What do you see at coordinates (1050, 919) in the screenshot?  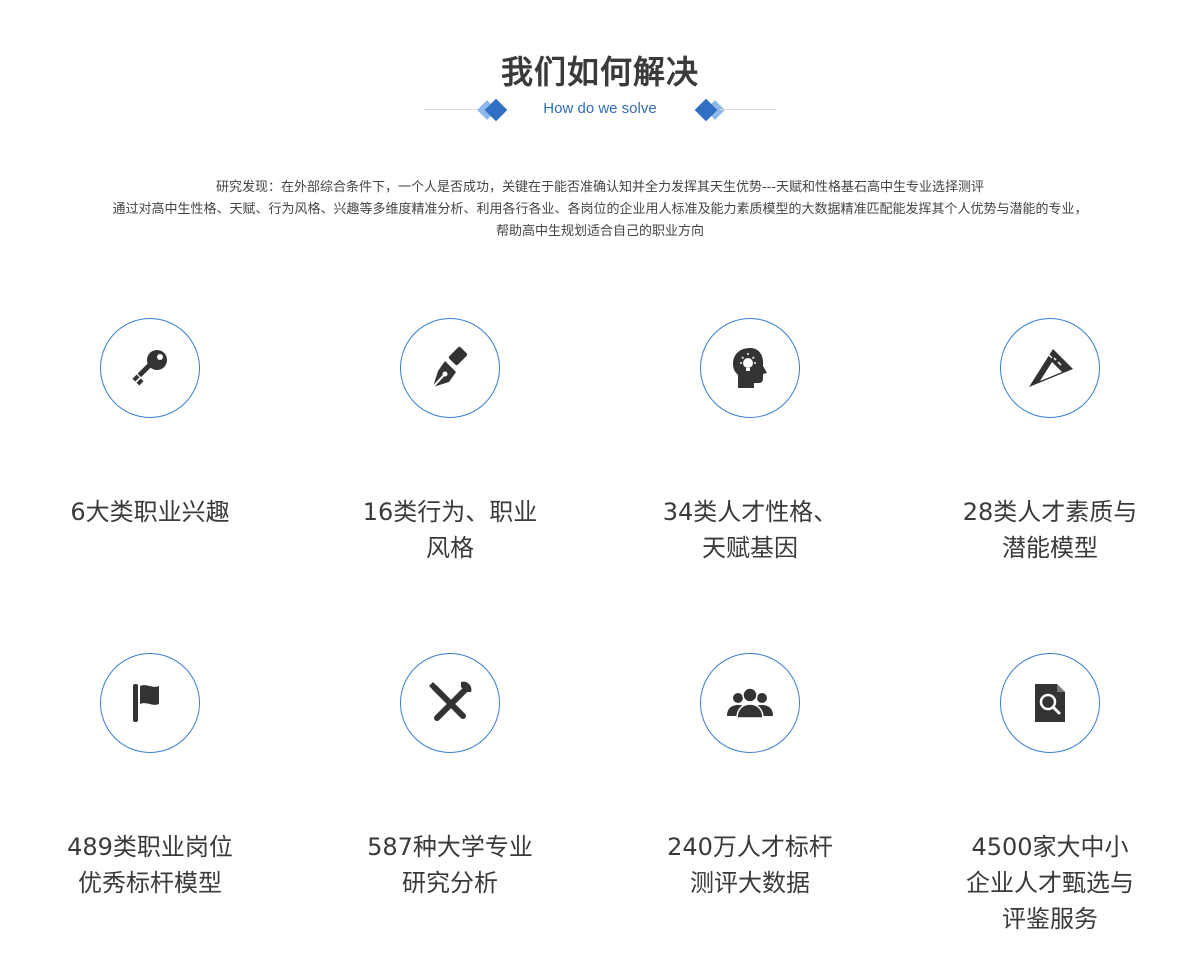 I see `feature-label-line: 评鉴服务` at bounding box center [1050, 919].